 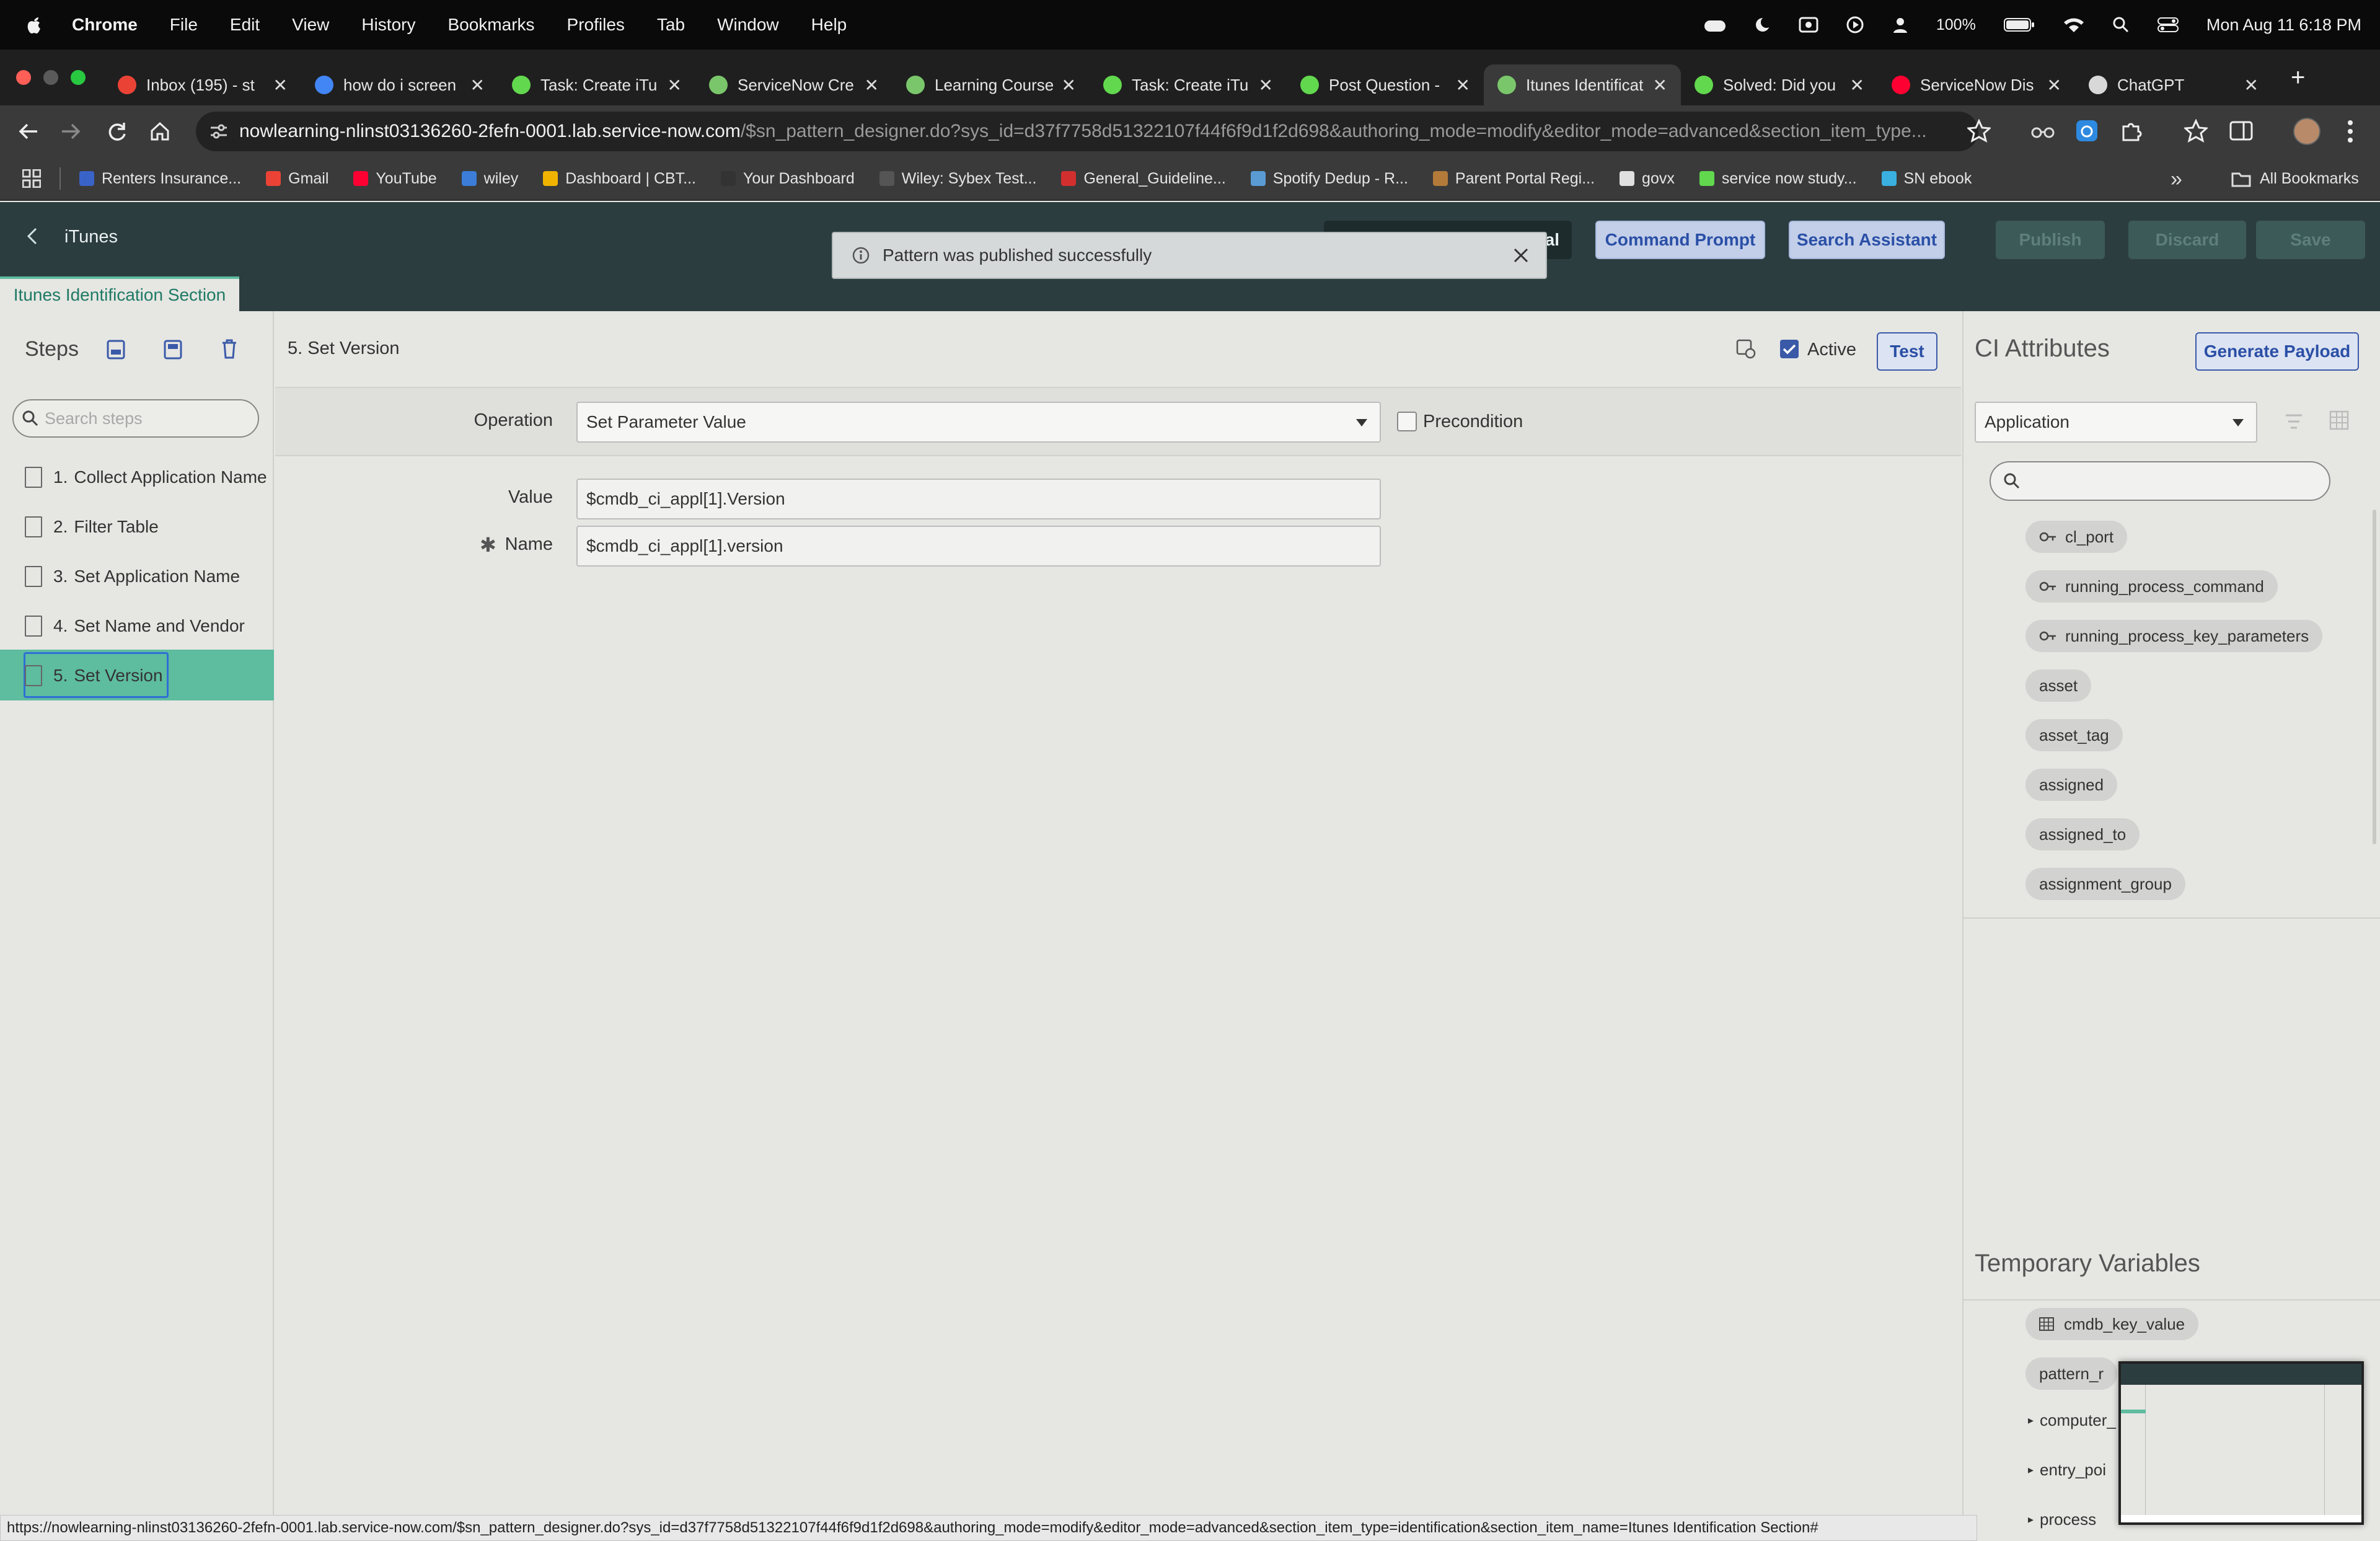 What do you see at coordinates (395, 179) in the screenshot?
I see `bookmark-item: YouTube` at bounding box center [395, 179].